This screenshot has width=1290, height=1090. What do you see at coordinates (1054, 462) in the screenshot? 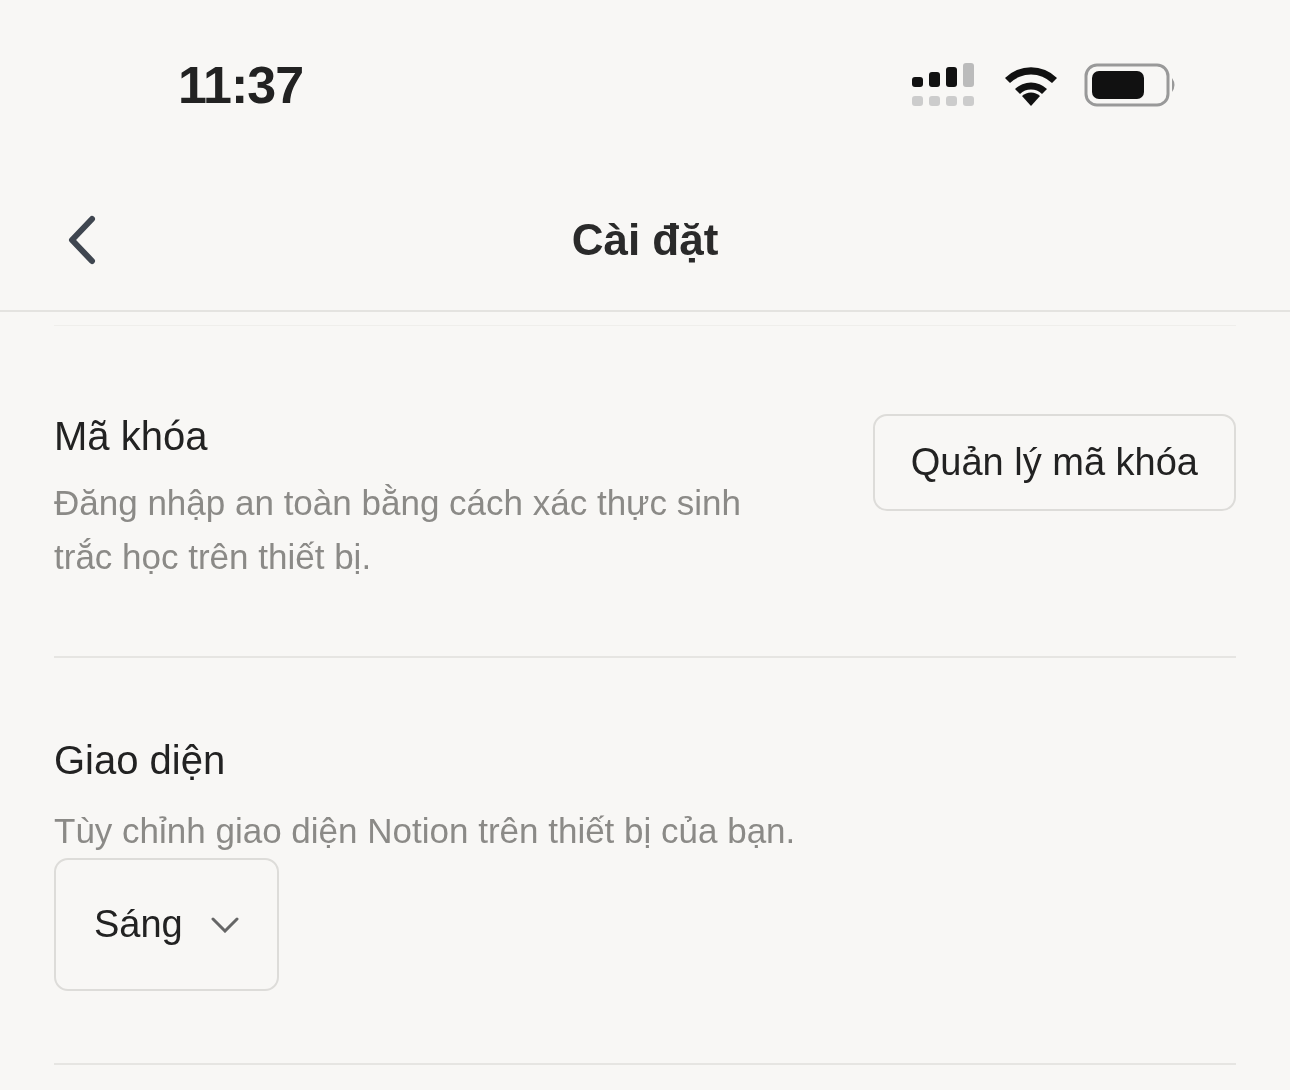
I see `manage-button: Quản lý mã khóa` at bounding box center [1054, 462].